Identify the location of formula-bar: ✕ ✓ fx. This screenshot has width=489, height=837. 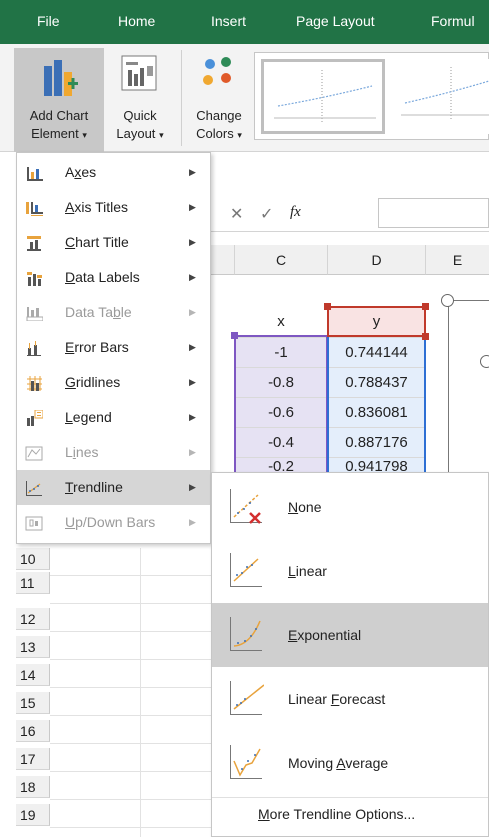
(349, 214).